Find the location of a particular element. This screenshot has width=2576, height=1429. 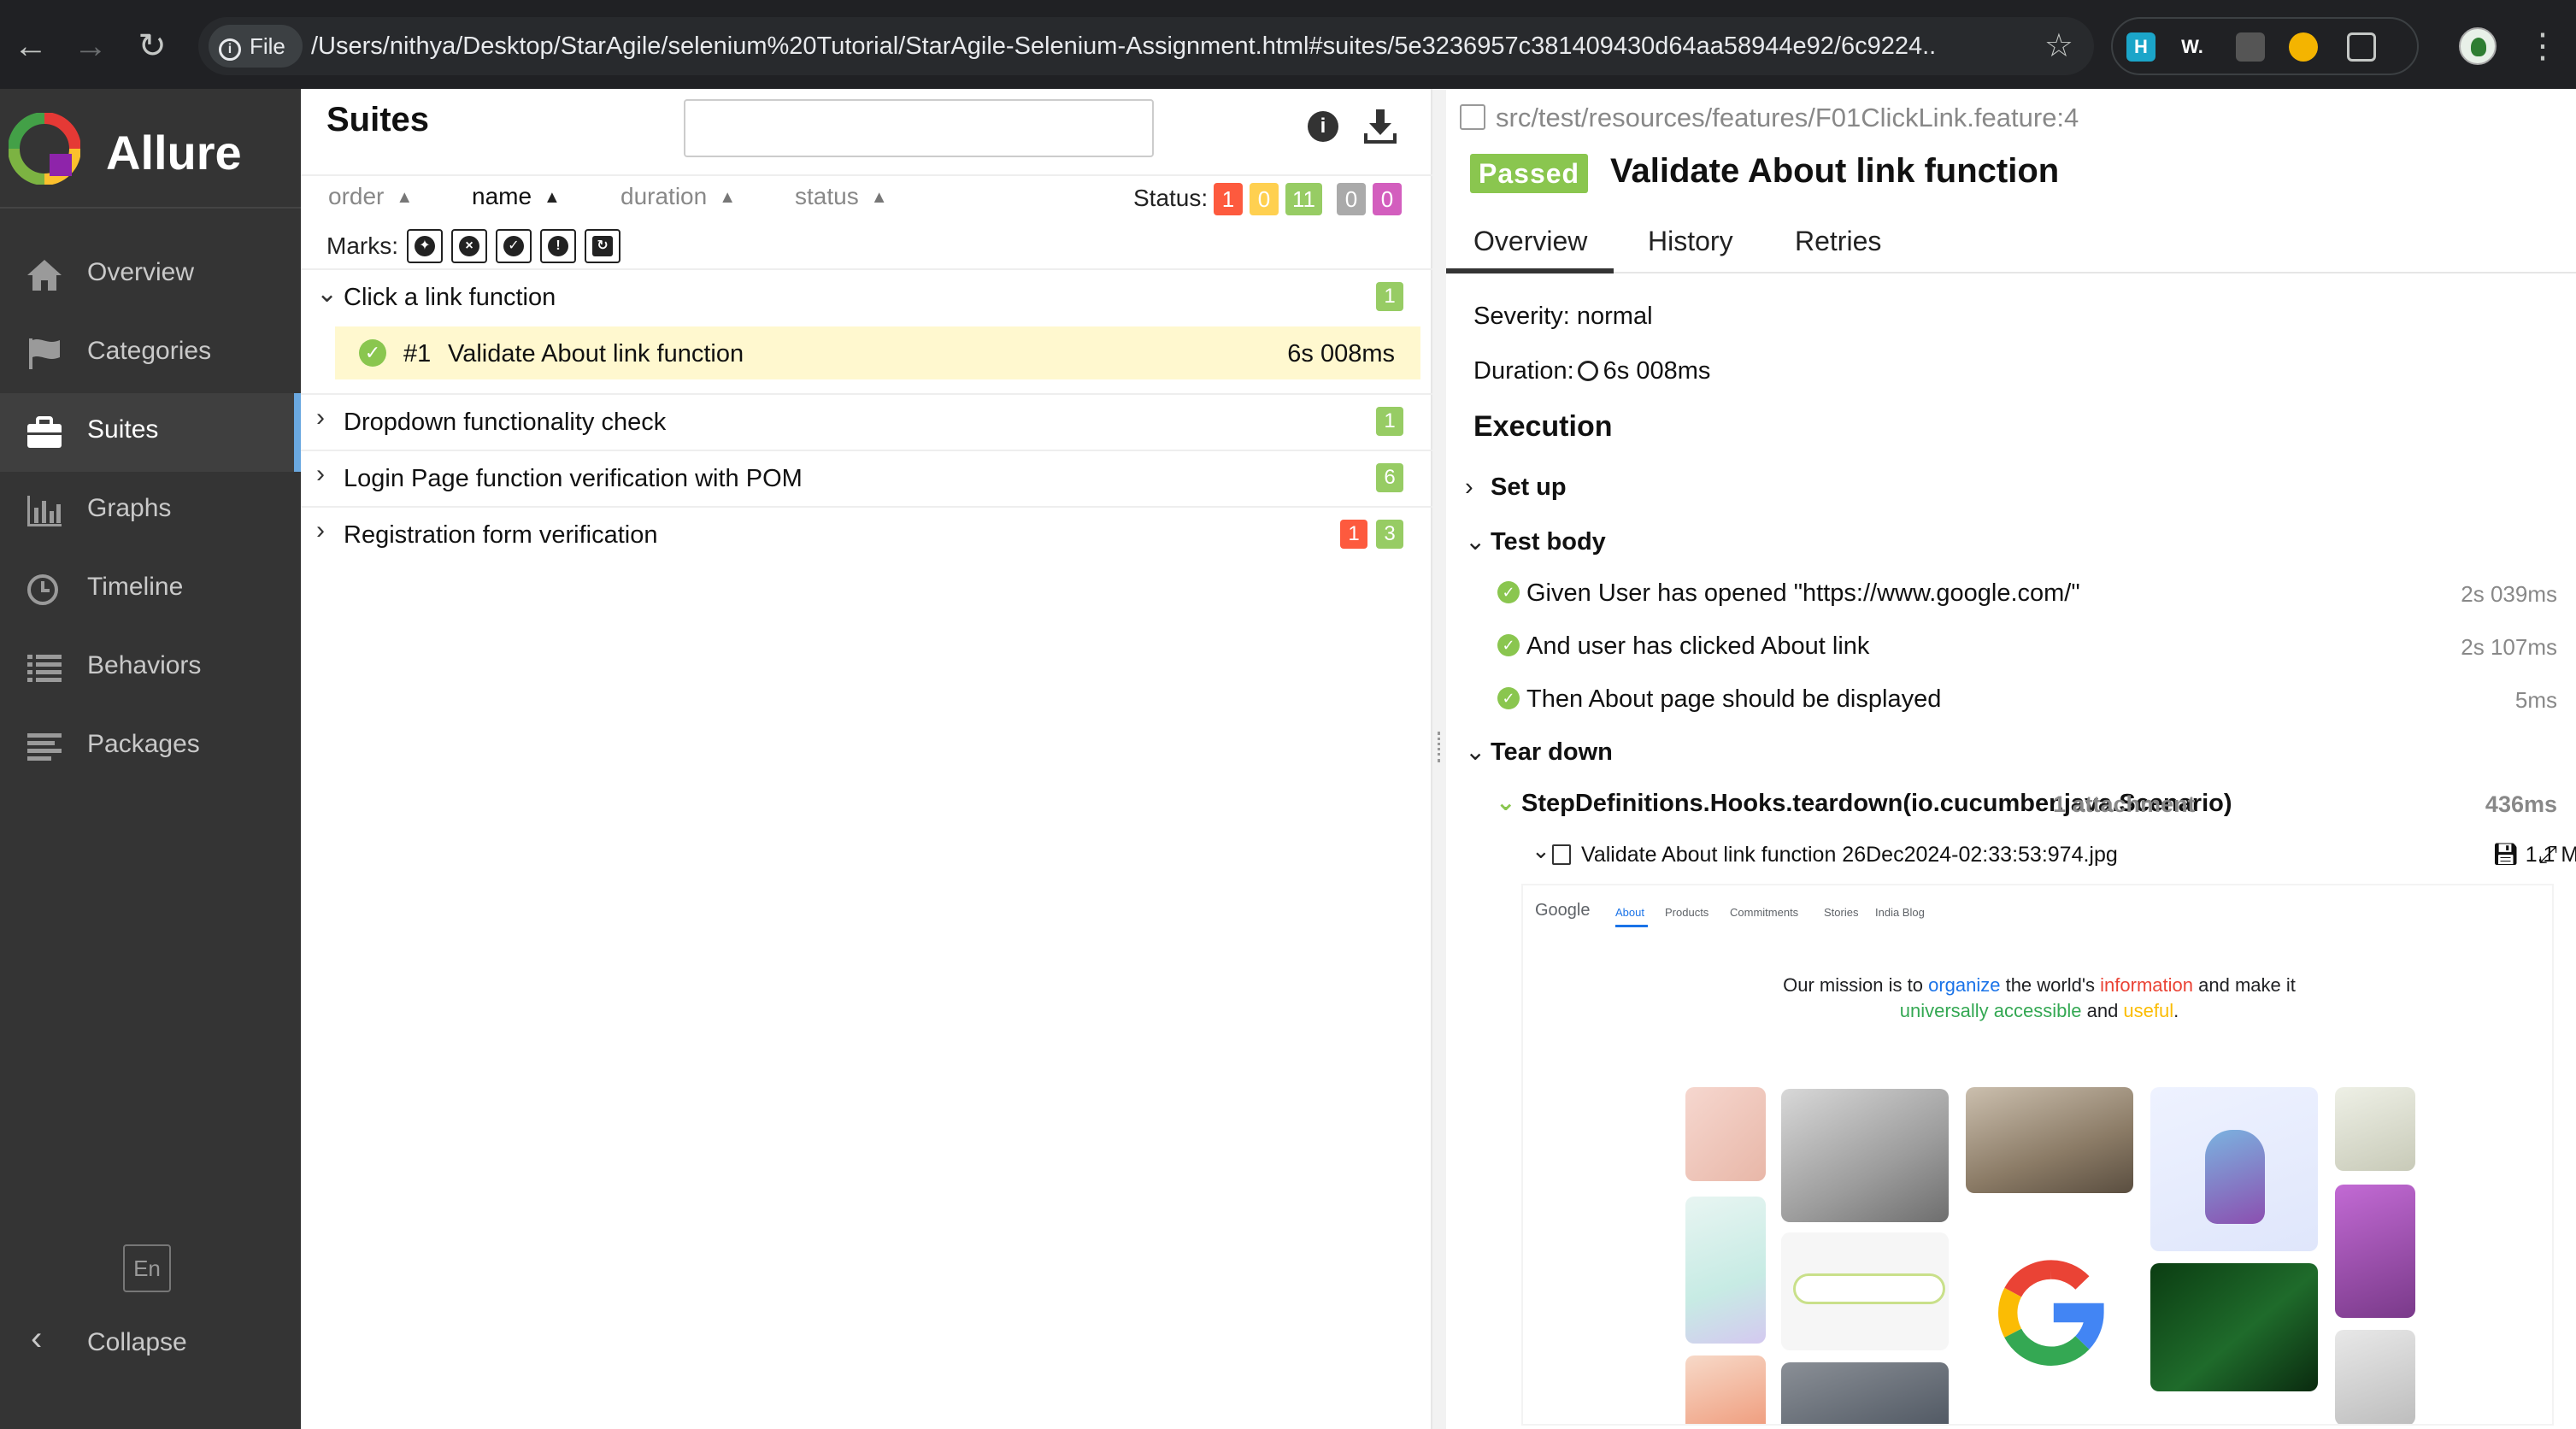

sort-icon: ▲︎ is located at coordinates (405, 197).